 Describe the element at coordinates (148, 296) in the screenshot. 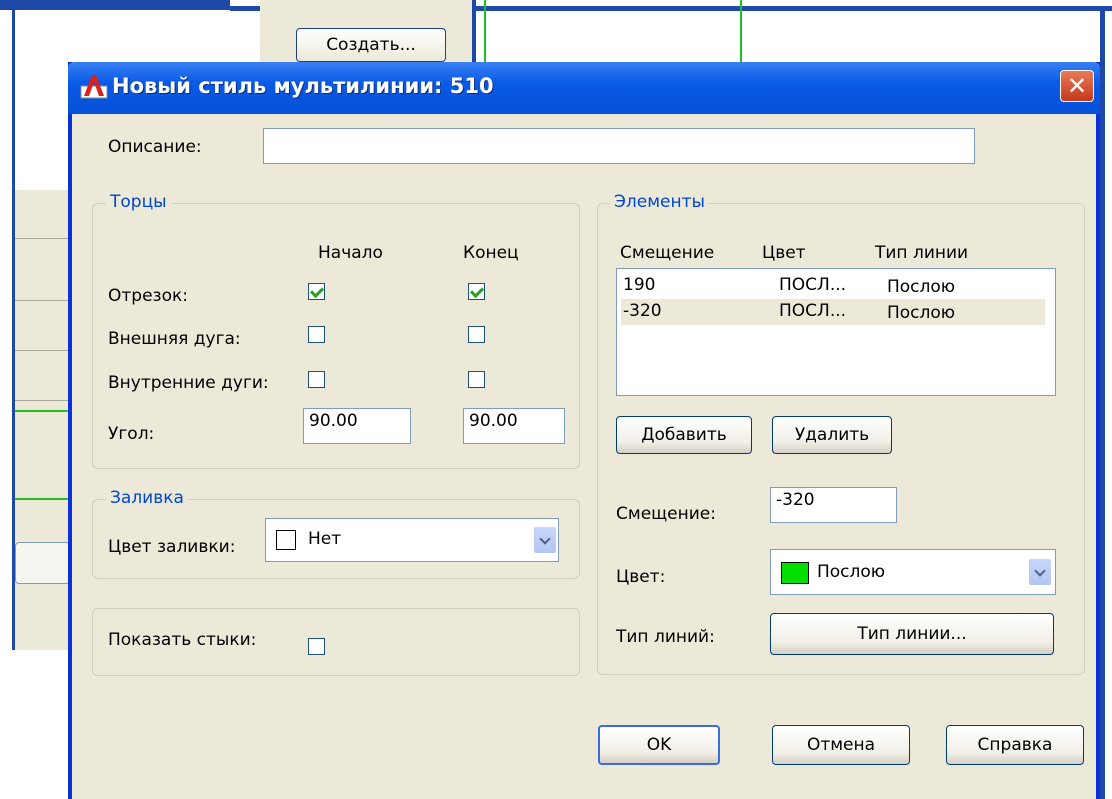

I see `cap-line-label: Отрезок:` at that location.